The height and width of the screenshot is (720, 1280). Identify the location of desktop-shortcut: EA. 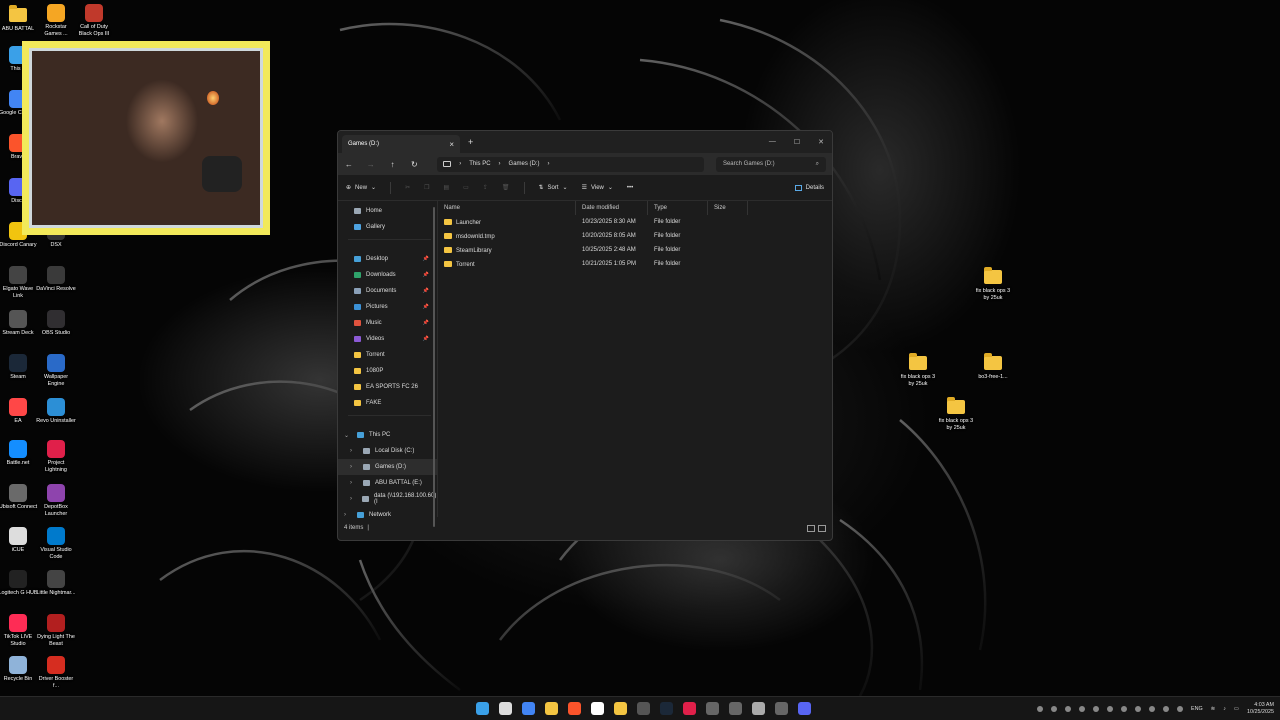
(19, 411).